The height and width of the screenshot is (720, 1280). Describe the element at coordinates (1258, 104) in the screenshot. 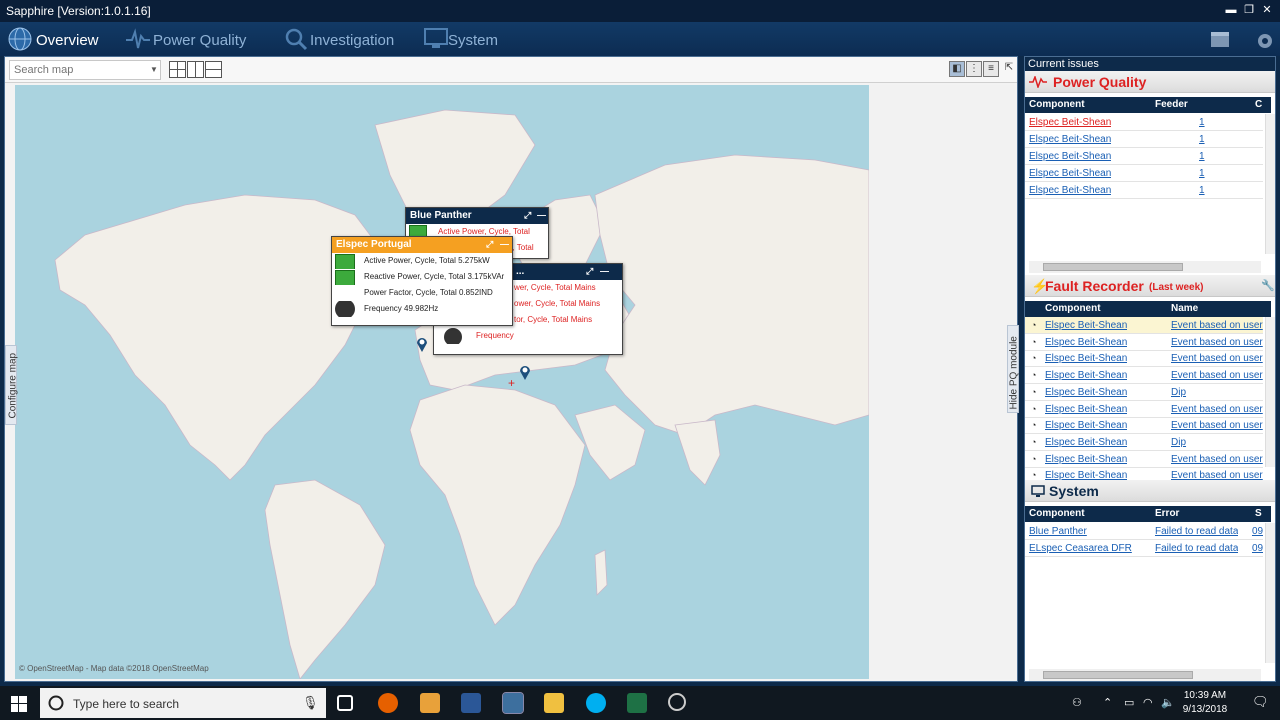

I see `col-c: C` at that location.